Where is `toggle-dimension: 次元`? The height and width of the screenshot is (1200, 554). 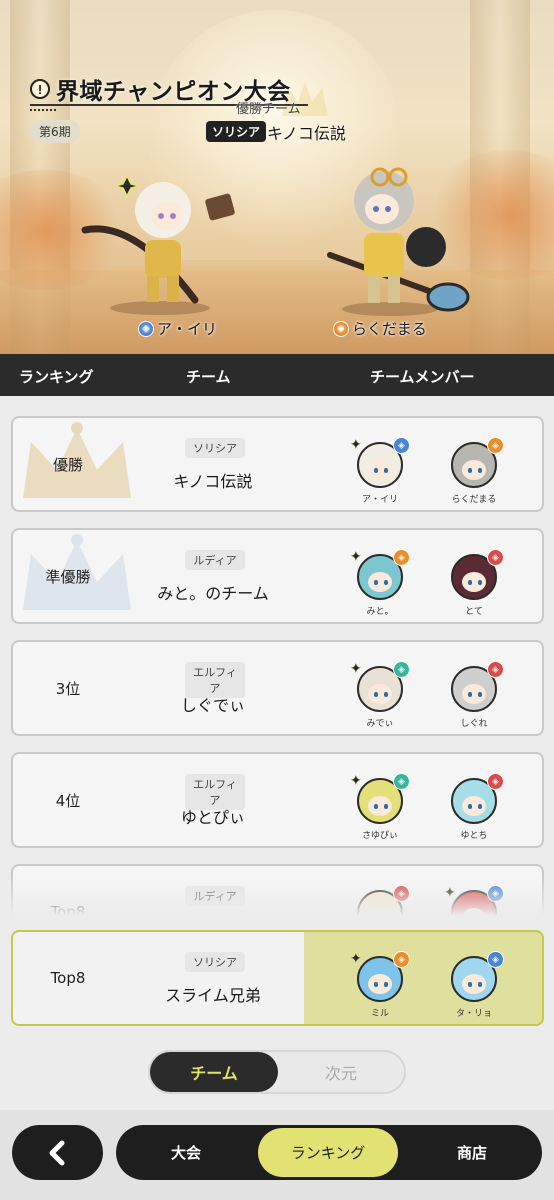 toggle-dimension: 次元 is located at coordinates (341, 1072).